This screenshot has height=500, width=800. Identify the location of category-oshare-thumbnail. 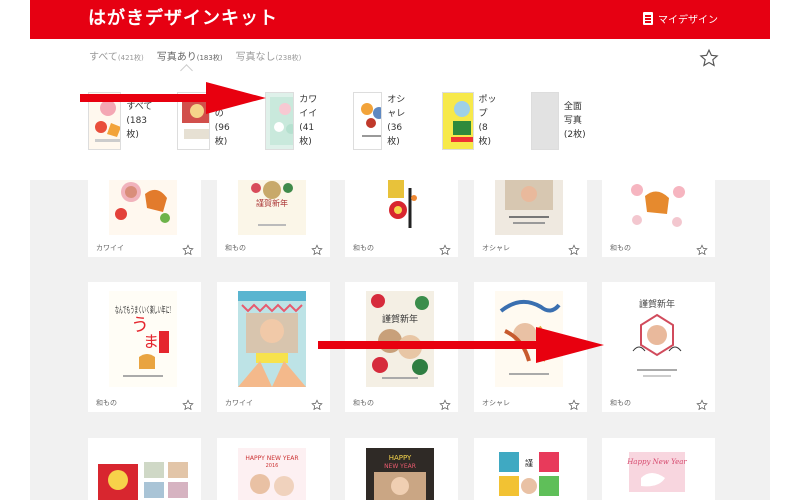
(368, 121).